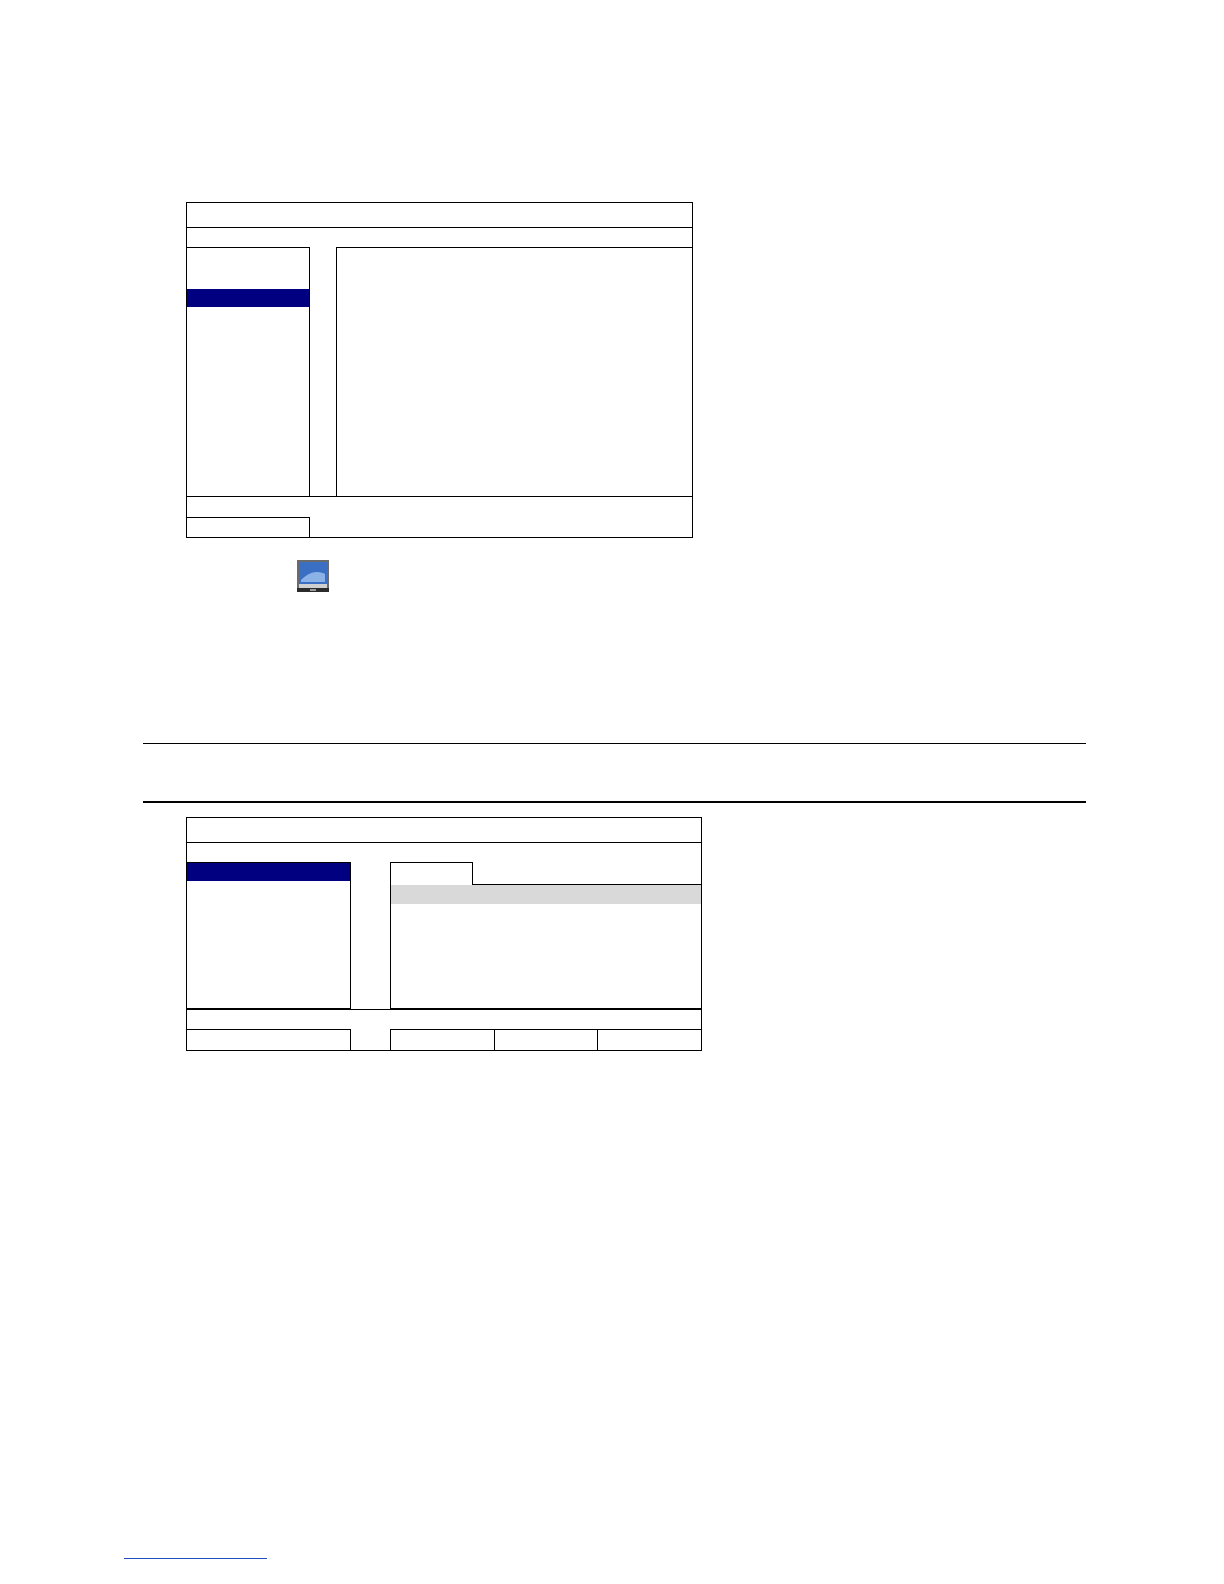 This screenshot has width=1224, height=1584. Describe the element at coordinates (248, 527) in the screenshot. I see `figure1-footer-button` at that location.